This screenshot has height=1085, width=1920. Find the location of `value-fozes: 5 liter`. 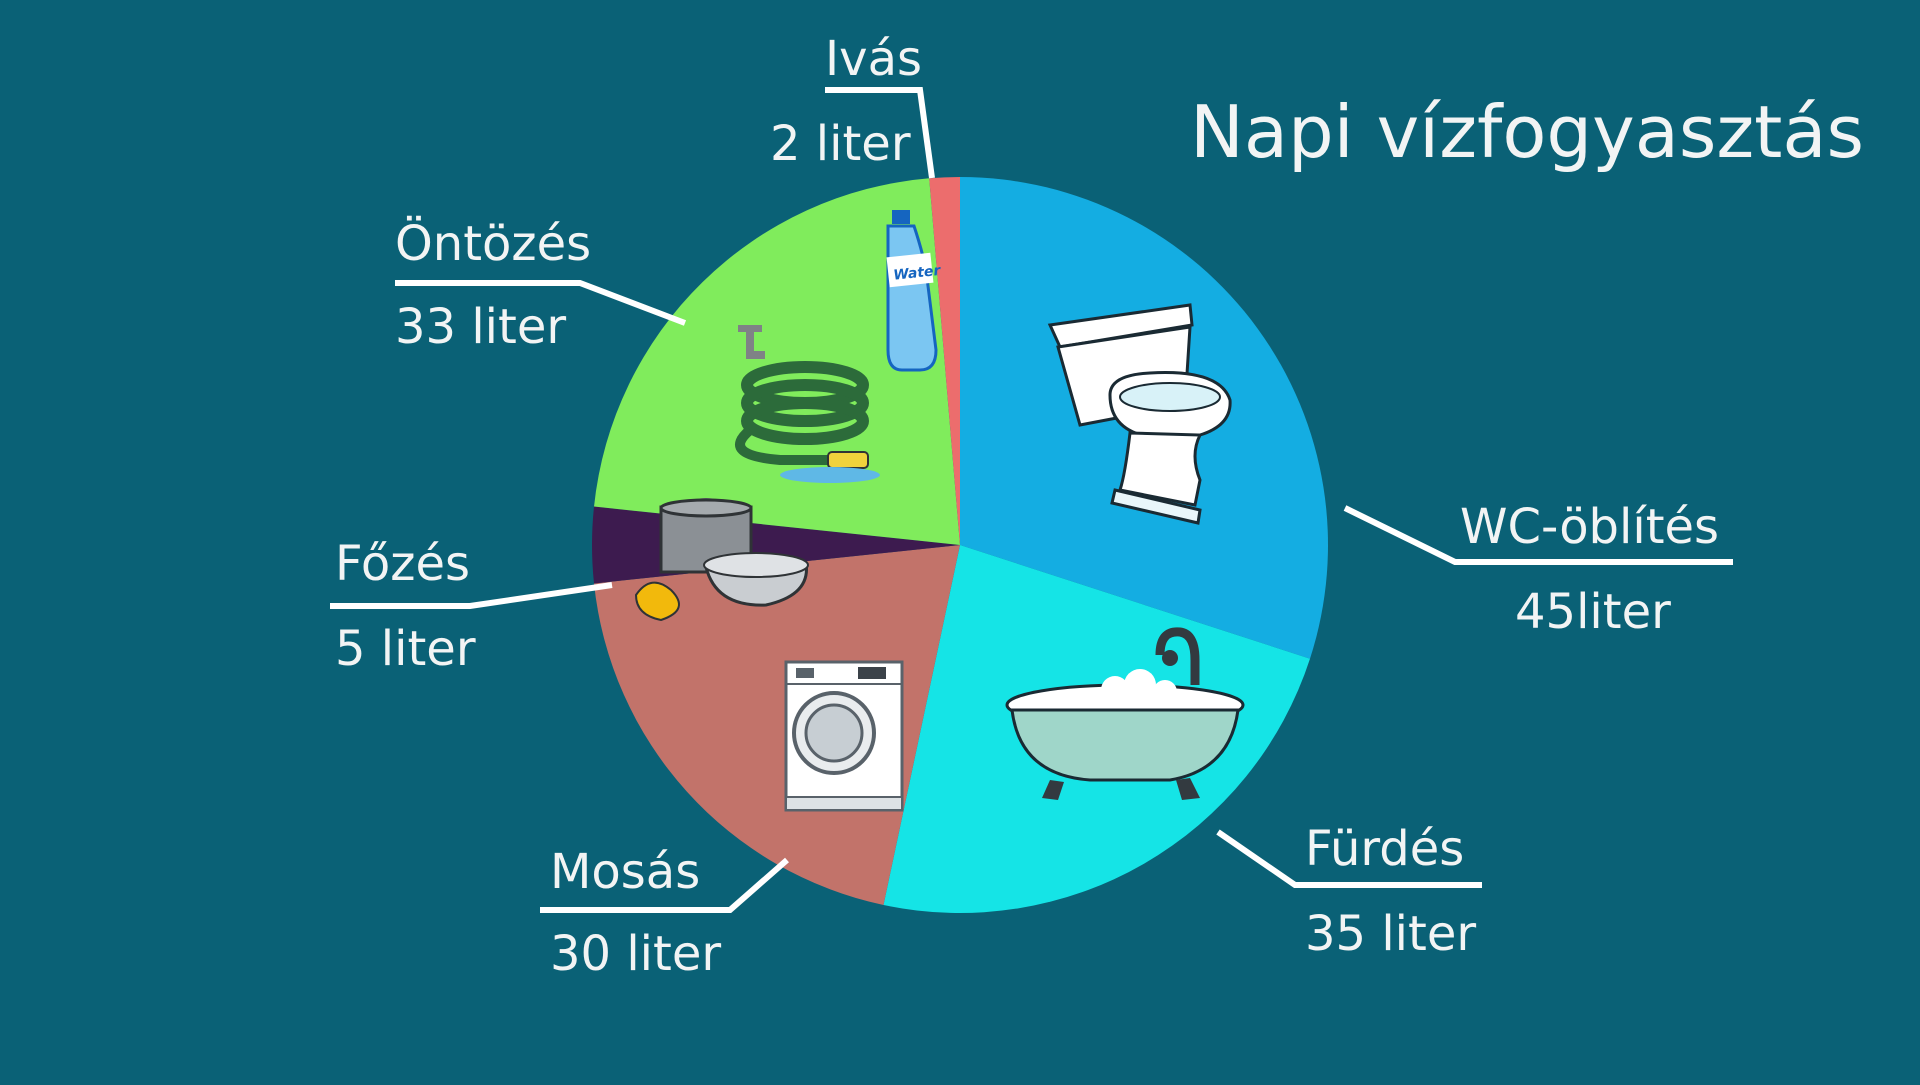

value-fozes: 5 liter is located at coordinates (405, 649).